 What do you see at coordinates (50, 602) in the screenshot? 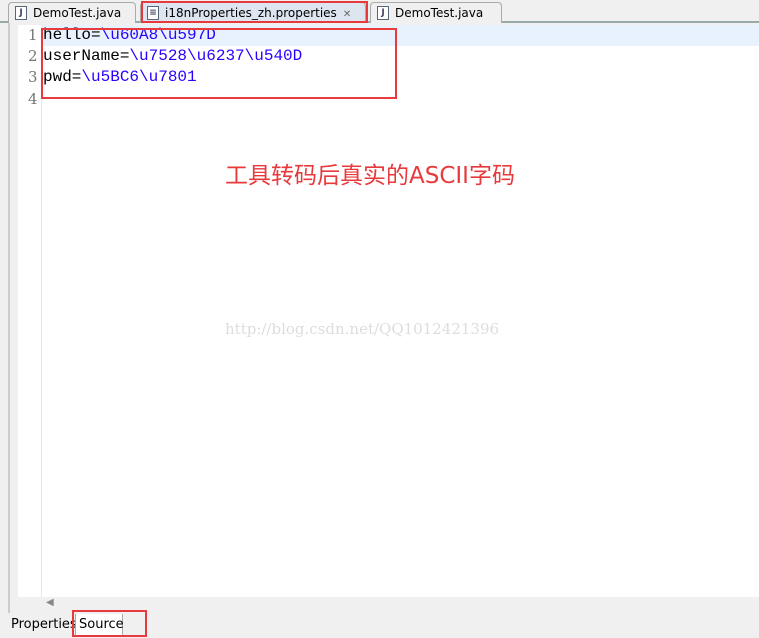
I see `scroll-left-arrow-icon: ◀` at bounding box center [50, 602].